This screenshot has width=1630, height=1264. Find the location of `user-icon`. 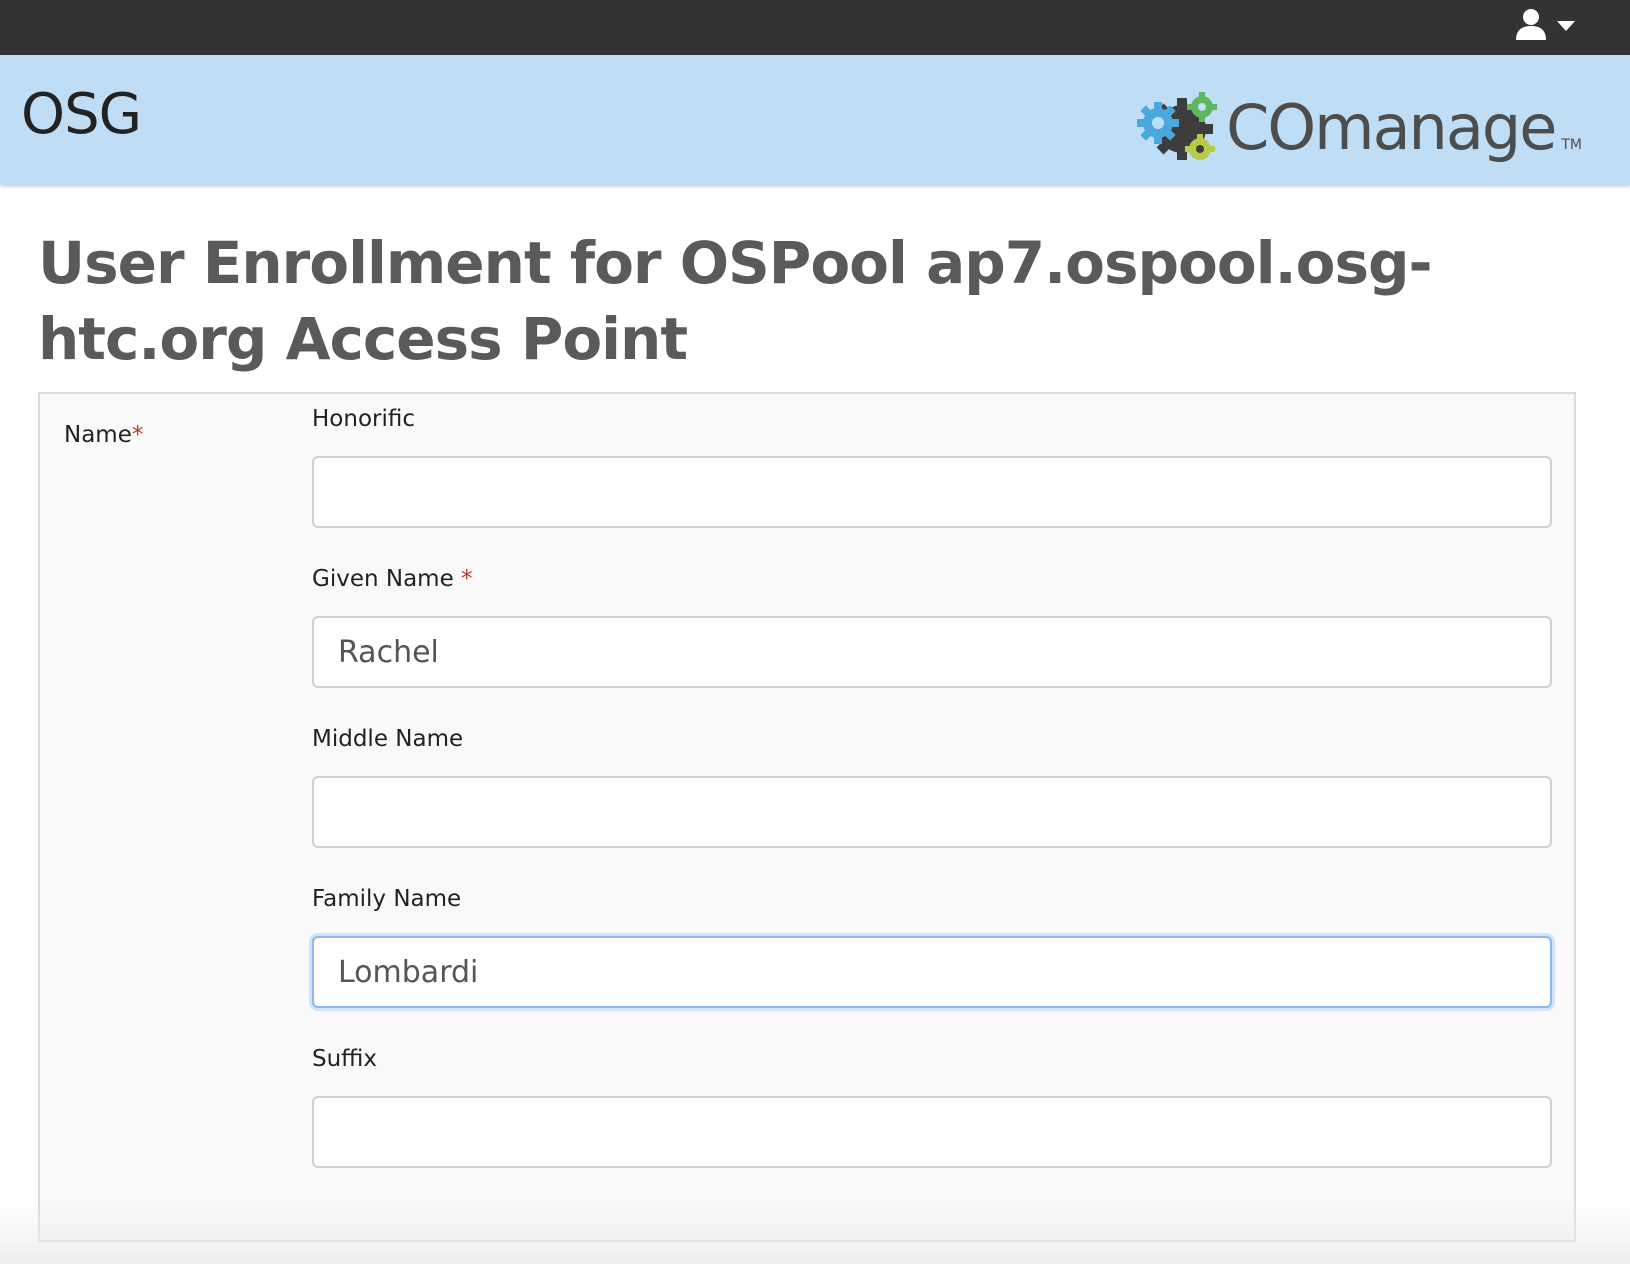

user-icon is located at coordinates (1531, 26).